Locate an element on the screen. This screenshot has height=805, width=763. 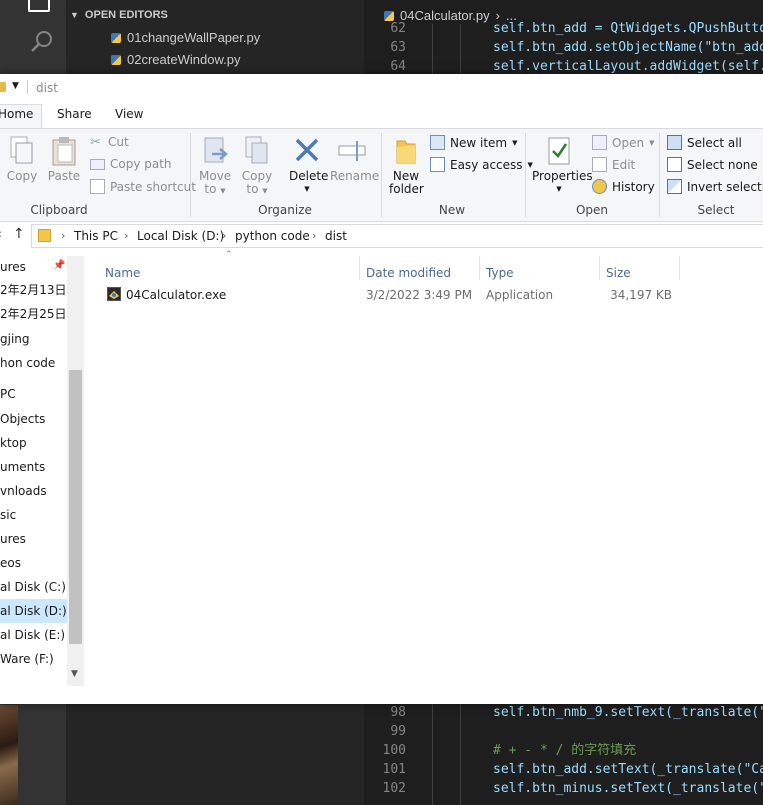
new-folder-button: New folder is located at coordinates (406, 165).